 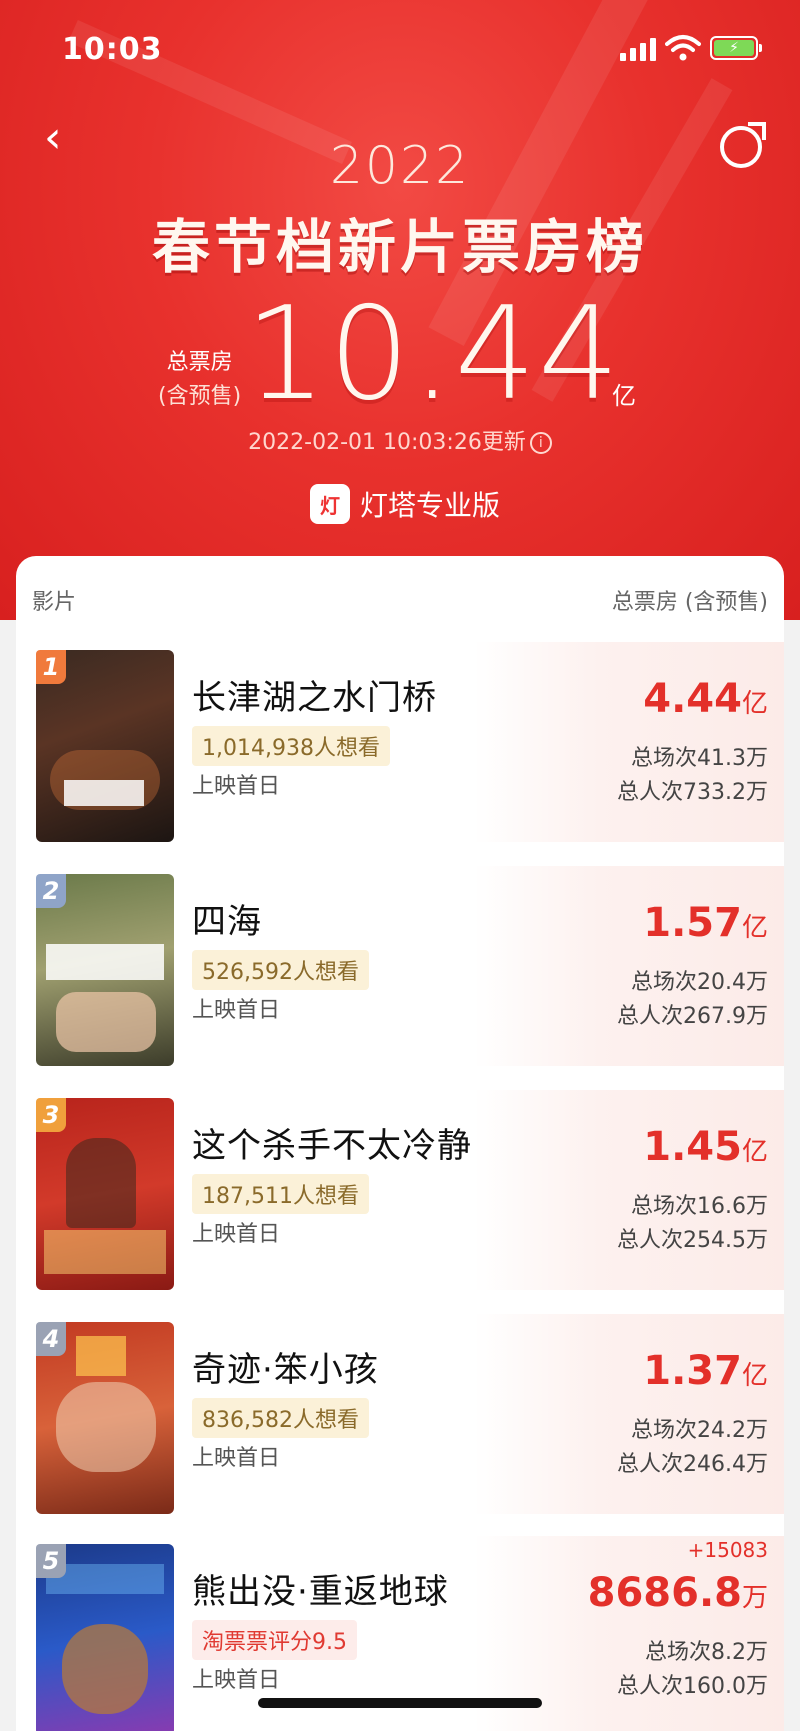 I want to click on total-label: 总票房 (含预售), so click(x=199, y=380).